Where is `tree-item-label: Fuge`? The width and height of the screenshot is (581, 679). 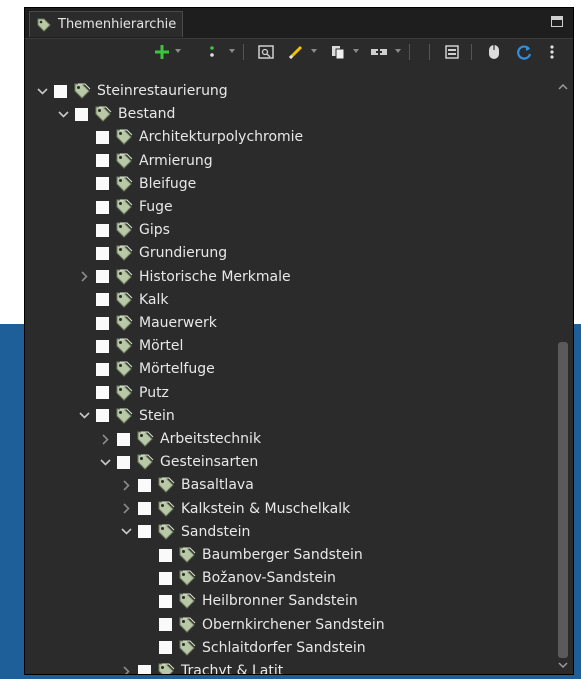
tree-item-label: Fuge is located at coordinates (156, 207).